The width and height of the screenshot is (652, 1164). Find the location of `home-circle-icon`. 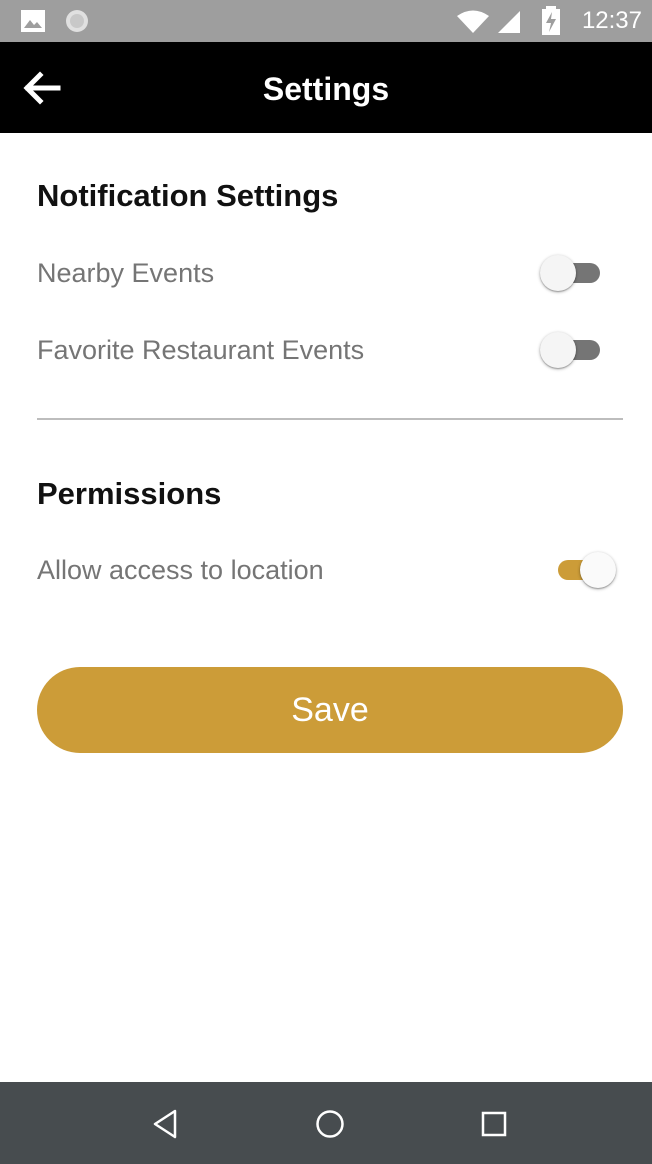

home-circle-icon is located at coordinates (330, 1124).